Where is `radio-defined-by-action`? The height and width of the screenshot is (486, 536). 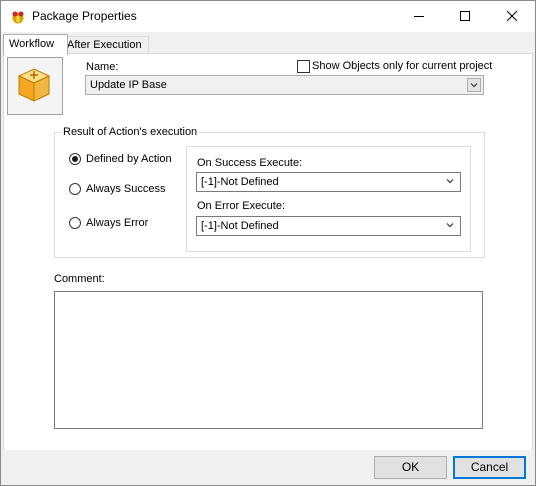
radio-defined-by-action is located at coordinates (75, 159).